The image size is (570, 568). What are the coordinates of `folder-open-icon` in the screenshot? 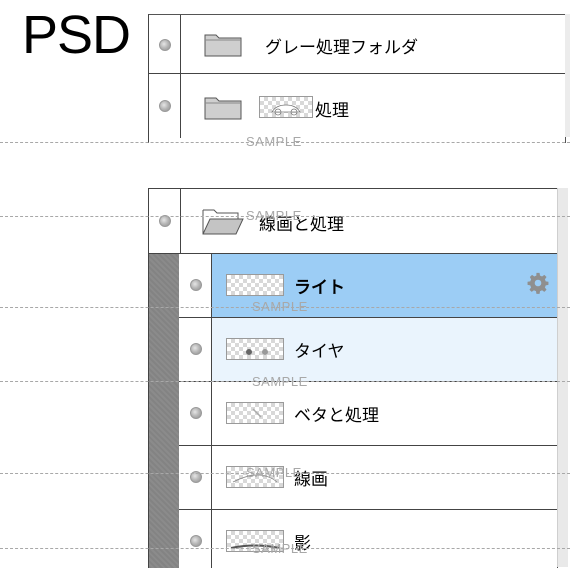 It's located at (223, 221).